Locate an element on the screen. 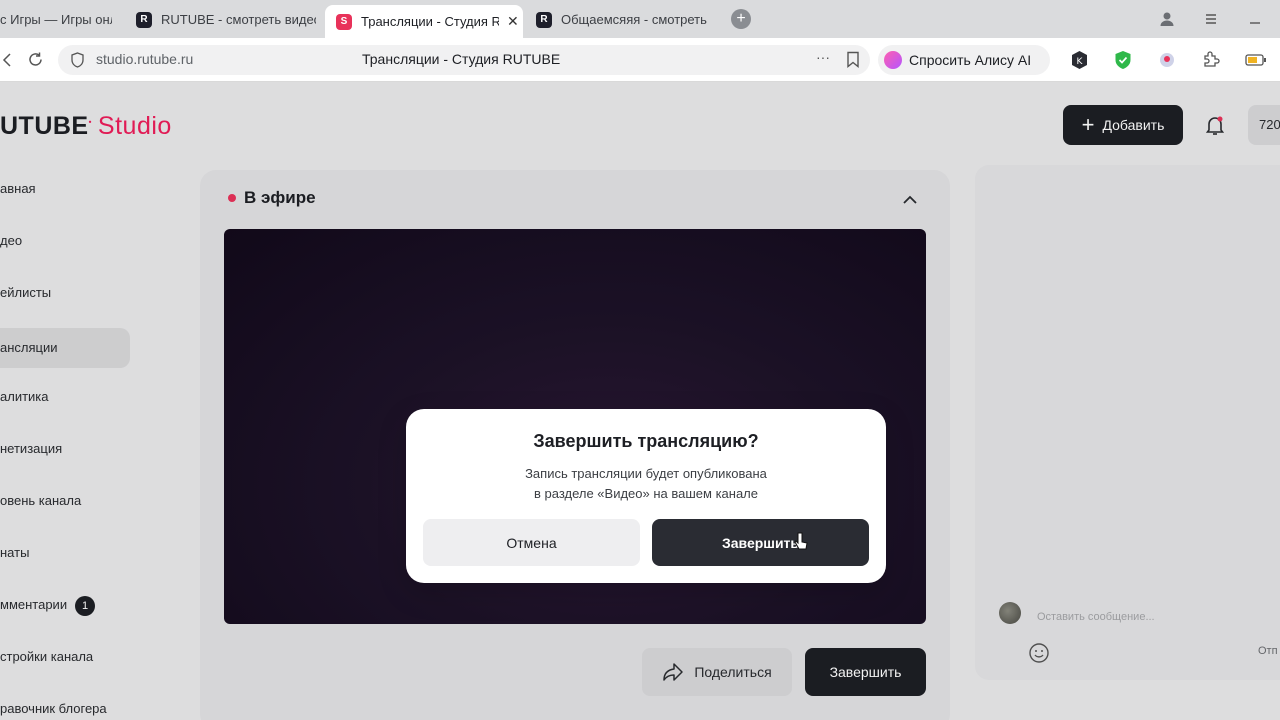 This screenshot has height=720, width=1280. new-tab-icon: + is located at coordinates (741, 19).